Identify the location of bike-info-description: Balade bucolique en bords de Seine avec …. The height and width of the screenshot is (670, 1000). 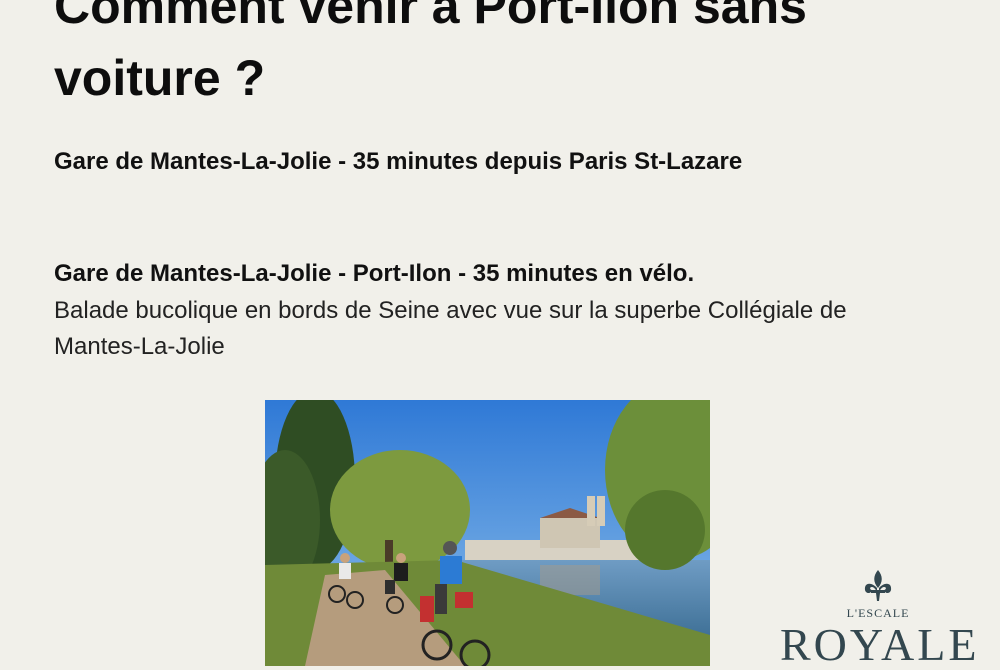
(450, 328).